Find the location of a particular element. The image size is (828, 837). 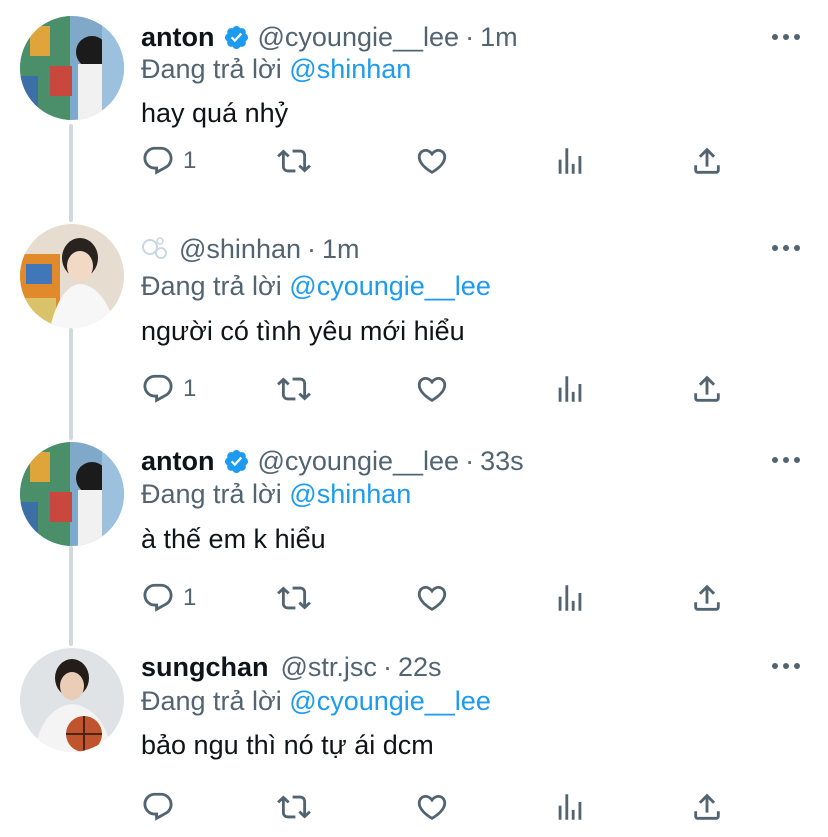

avatar-shinhan-icon is located at coordinates (72, 276).